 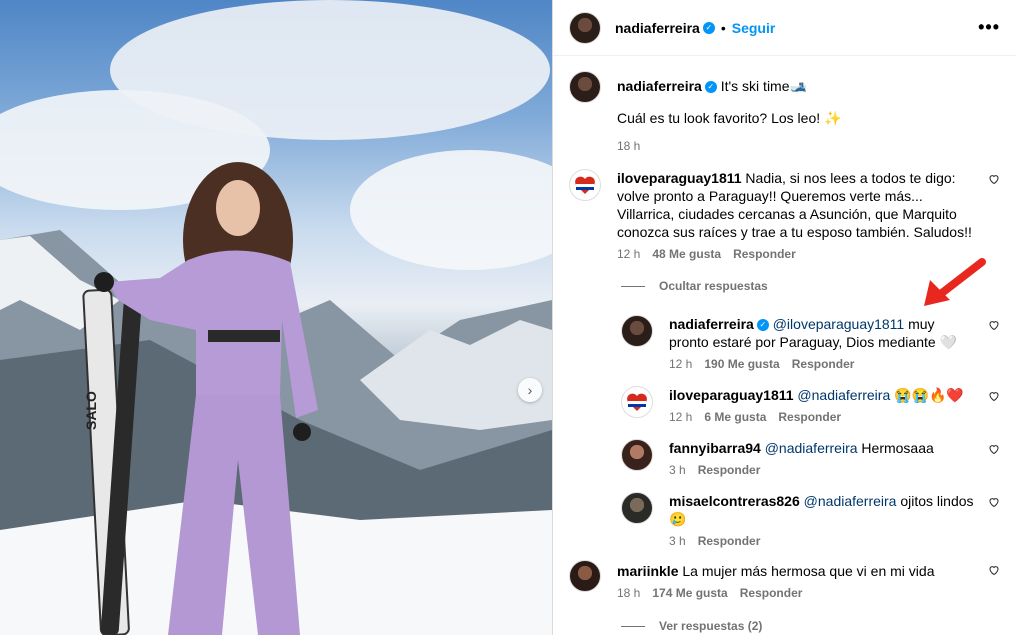 I want to click on caption-text-1: It's ski time🎿, so click(x=763, y=86).